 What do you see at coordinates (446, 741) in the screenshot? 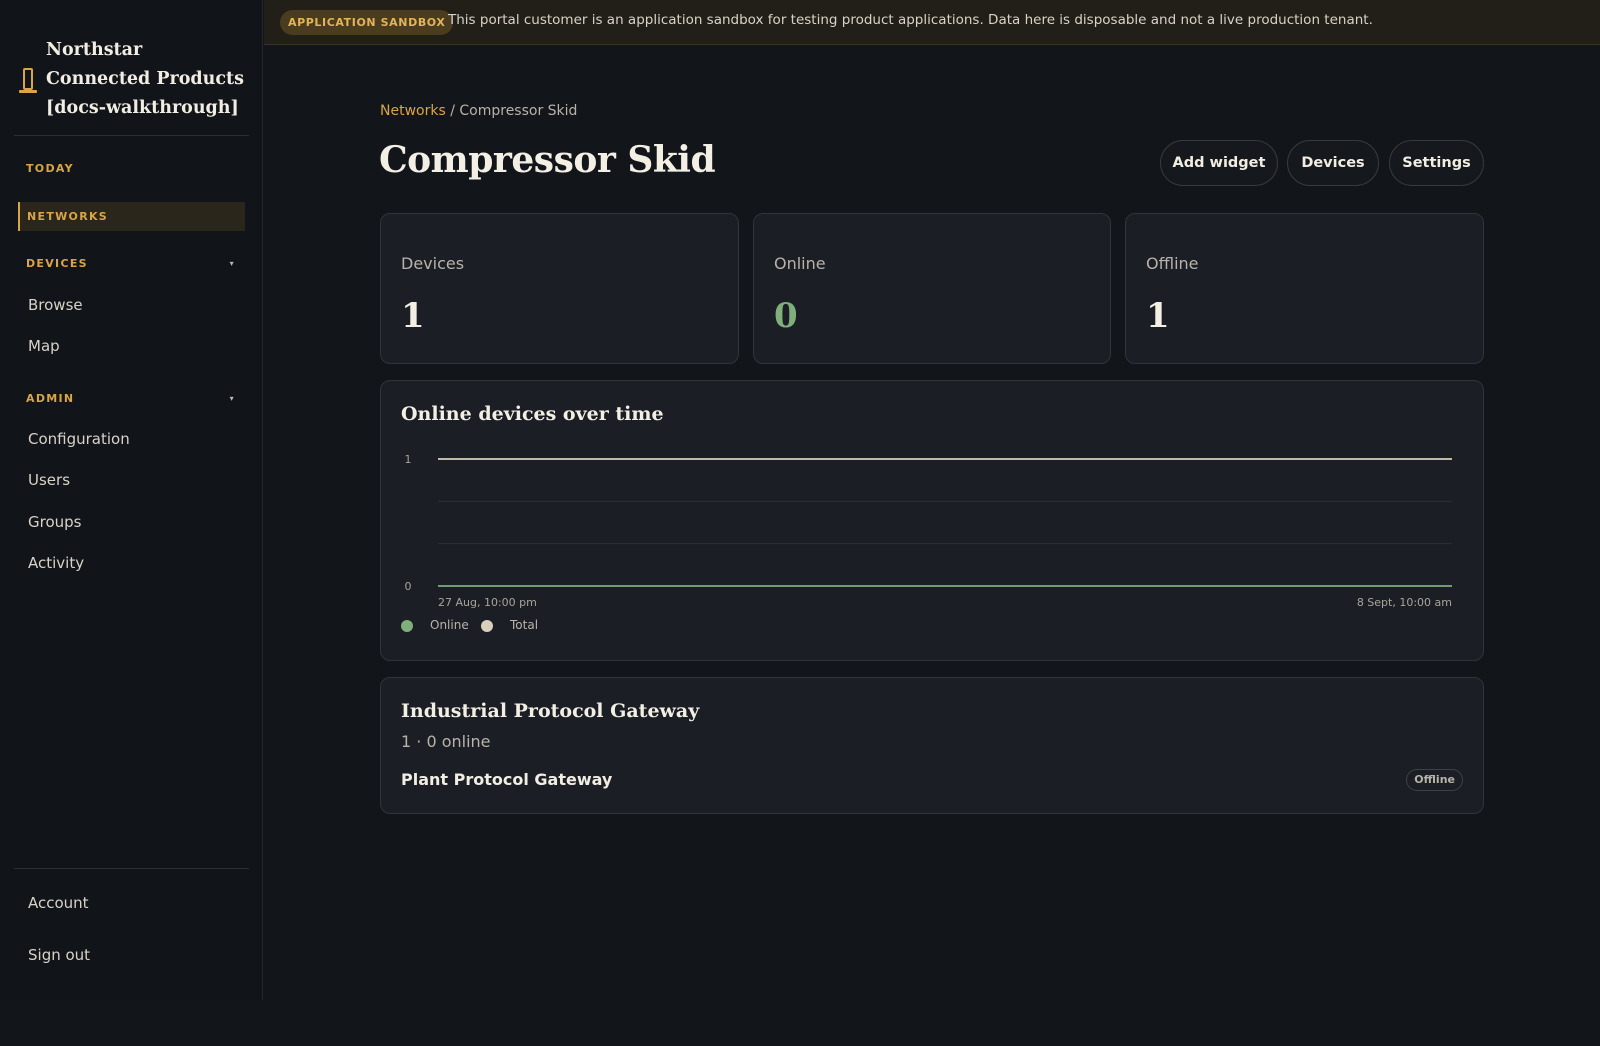
I see `gateway-summary: 1 · 0 online` at bounding box center [446, 741].